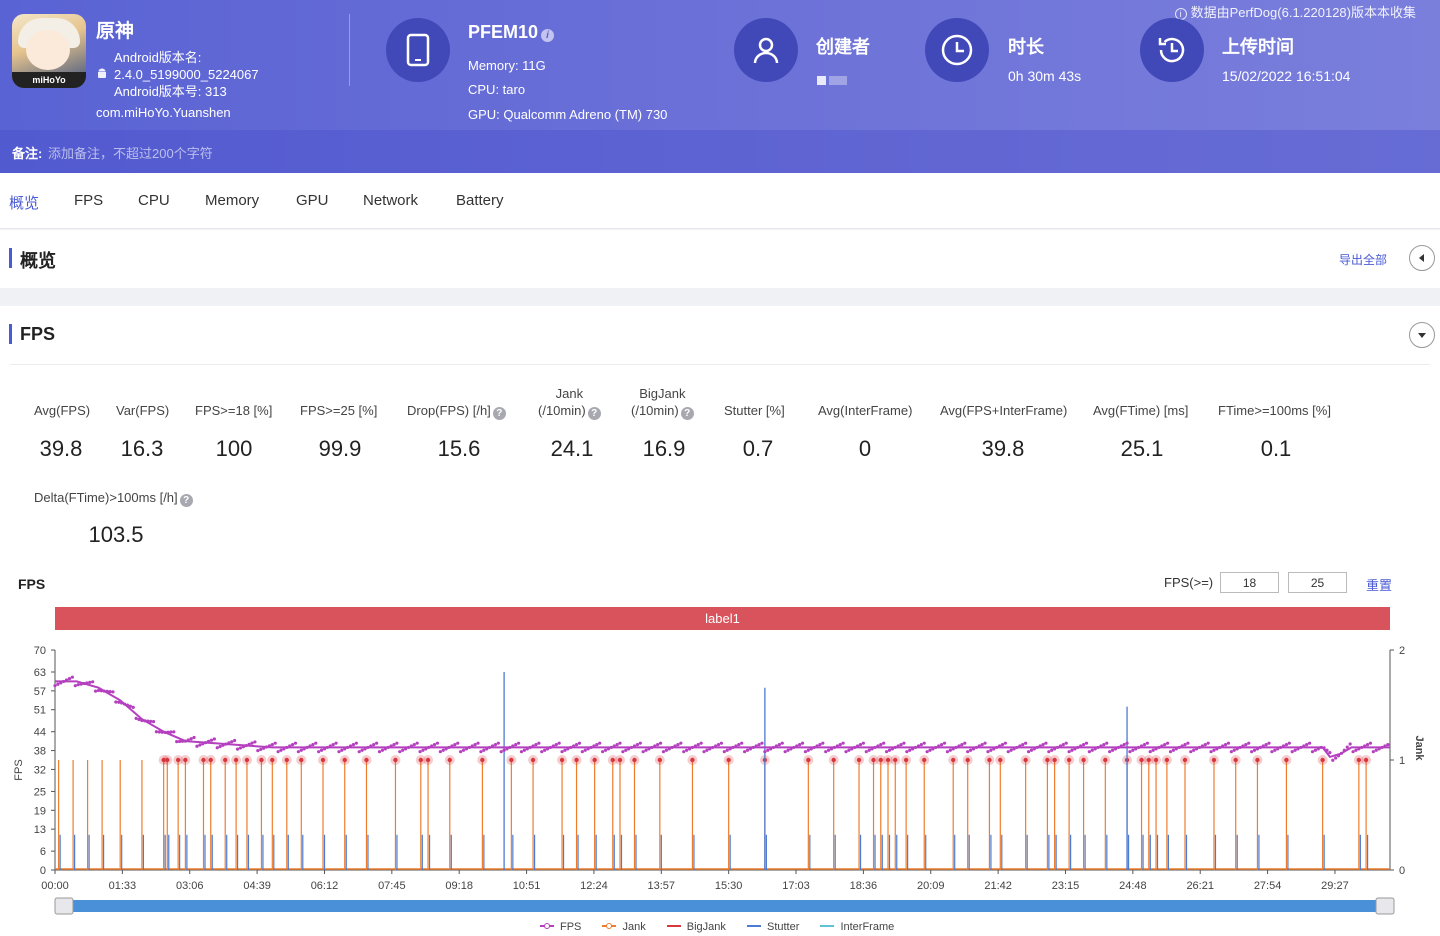 This screenshot has width=1440, height=936. What do you see at coordinates (115, 31) in the screenshot?
I see `app-name: 原神` at bounding box center [115, 31].